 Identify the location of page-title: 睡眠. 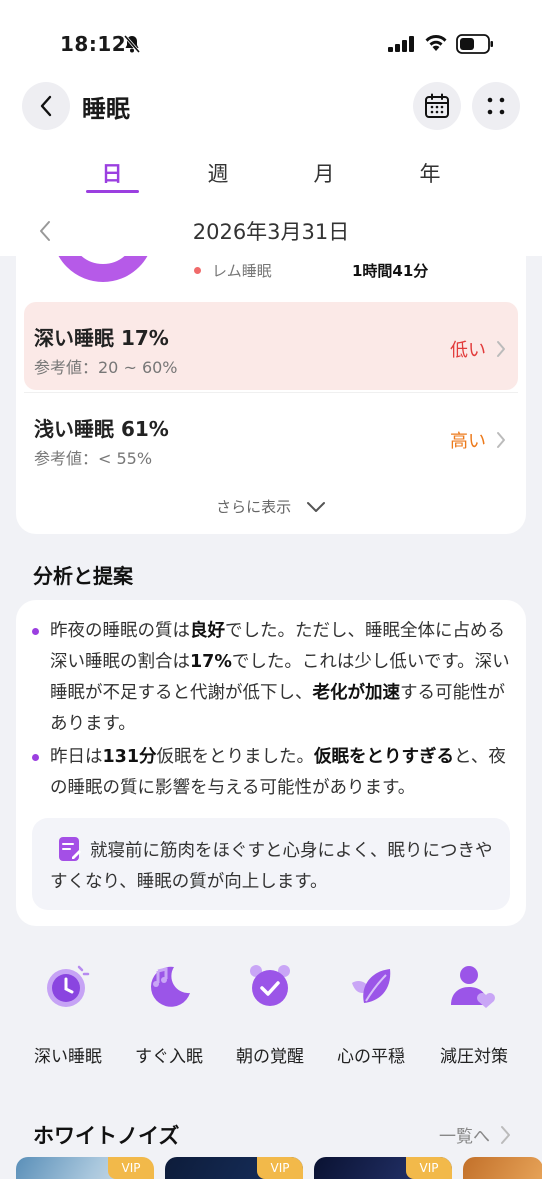
(106, 109).